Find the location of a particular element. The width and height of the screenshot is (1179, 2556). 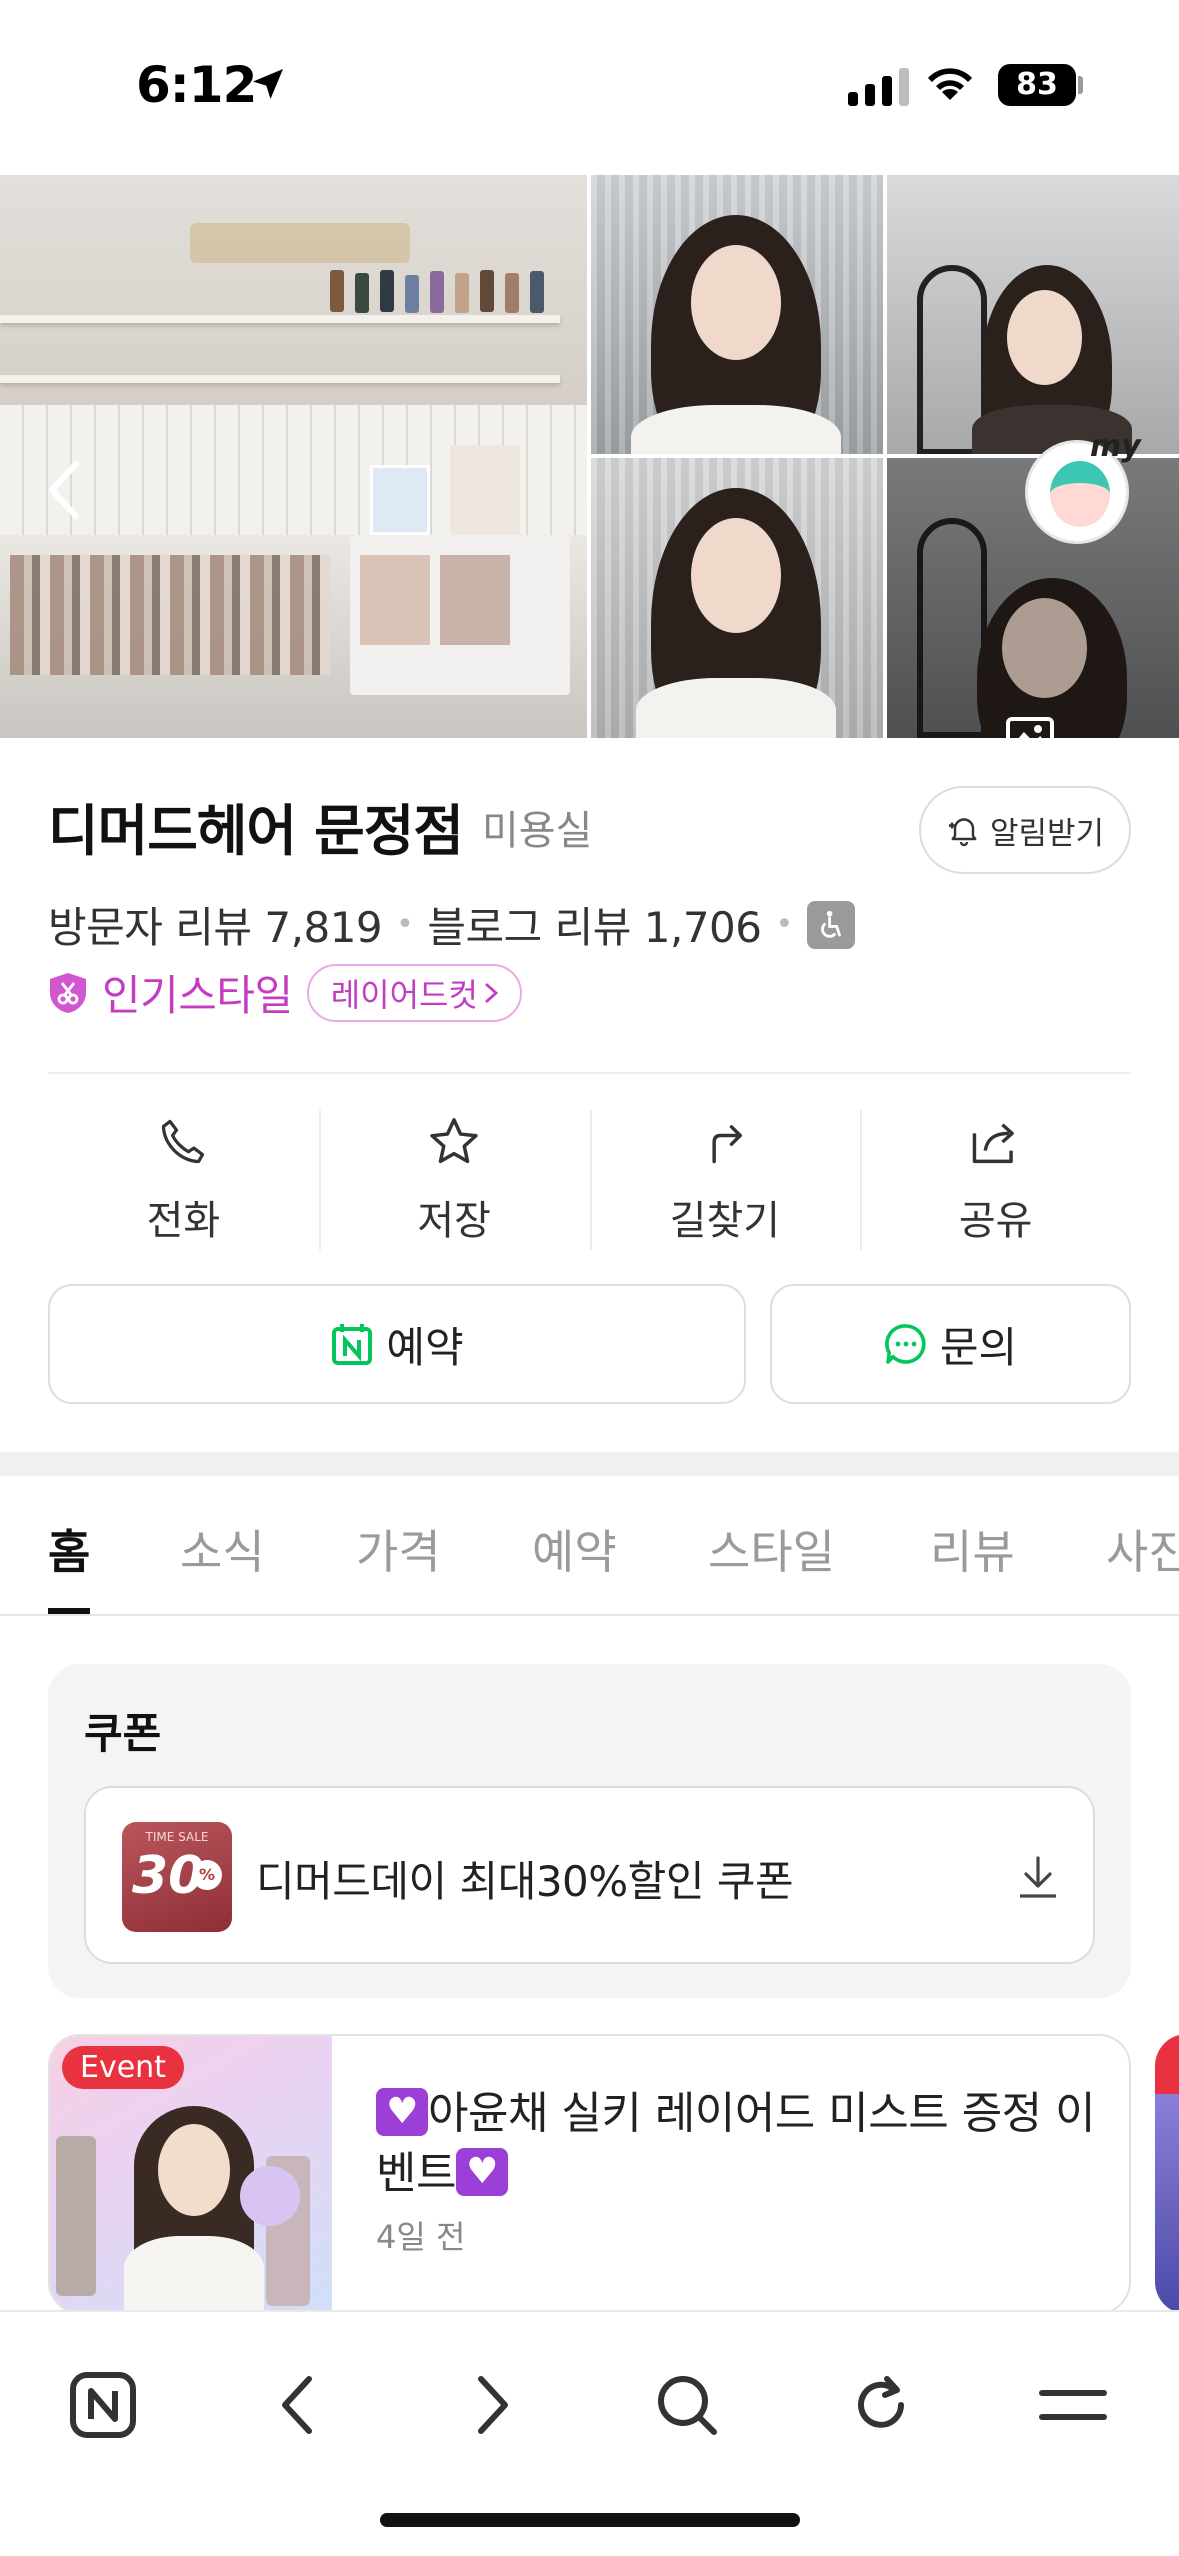

salon-sign is located at coordinates (300, 243).